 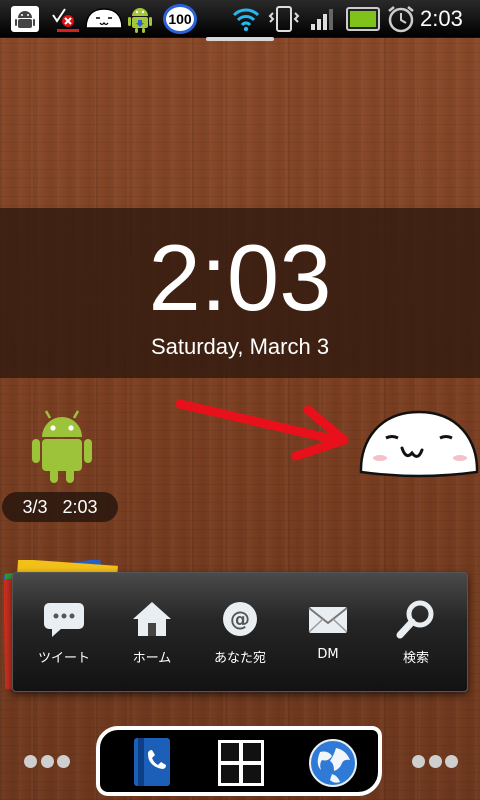 What do you see at coordinates (239, 658) in the screenshot?
I see `mentions-label: あなた宛` at bounding box center [239, 658].